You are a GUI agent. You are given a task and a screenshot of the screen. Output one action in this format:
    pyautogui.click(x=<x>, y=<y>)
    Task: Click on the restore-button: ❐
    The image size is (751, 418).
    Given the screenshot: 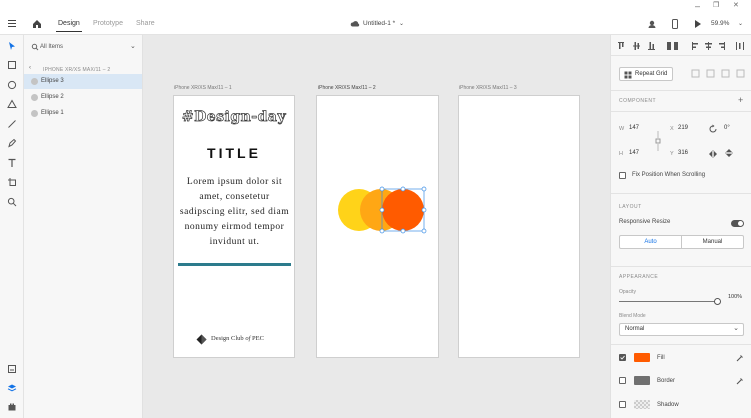 What is the action you would take?
    pyautogui.click(x=716, y=6)
    